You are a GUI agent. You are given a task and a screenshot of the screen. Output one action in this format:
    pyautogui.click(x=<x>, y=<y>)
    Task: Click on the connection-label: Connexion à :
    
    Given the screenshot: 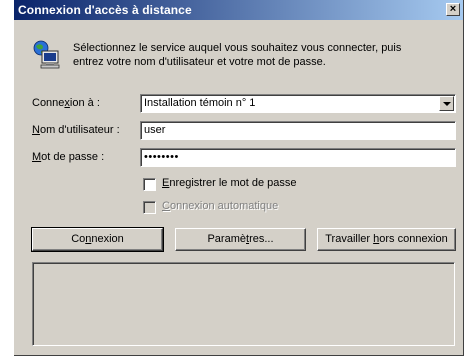 What is the action you would take?
    pyautogui.click(x=66, y=103)
    